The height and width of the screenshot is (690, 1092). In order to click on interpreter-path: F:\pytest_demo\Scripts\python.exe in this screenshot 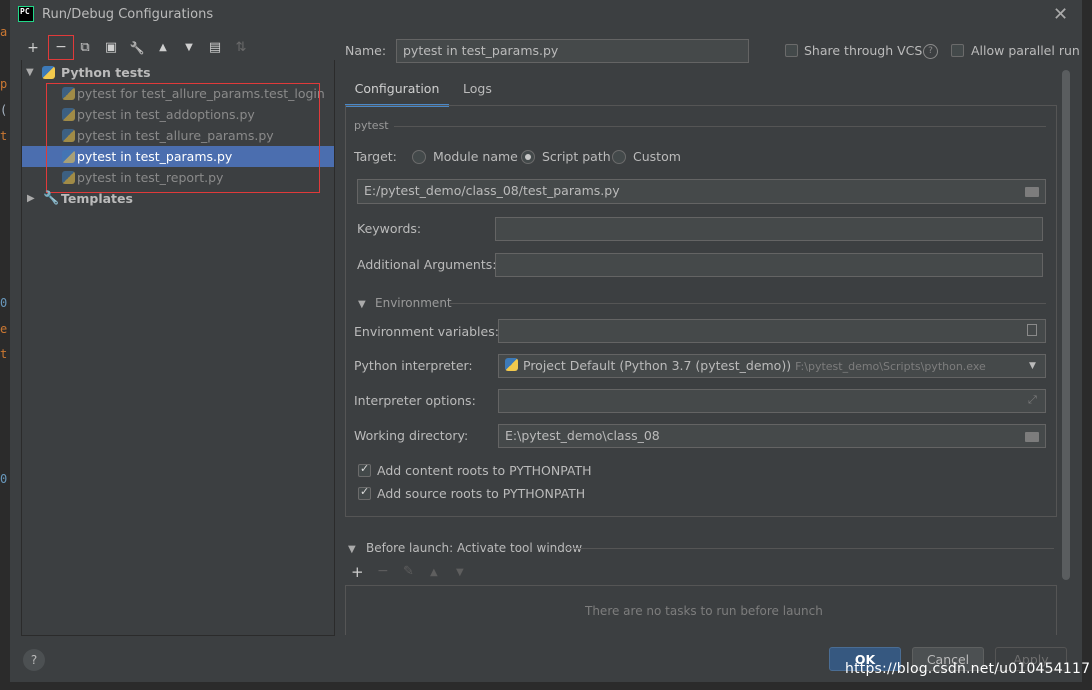, I will do `click(890, 366)`.